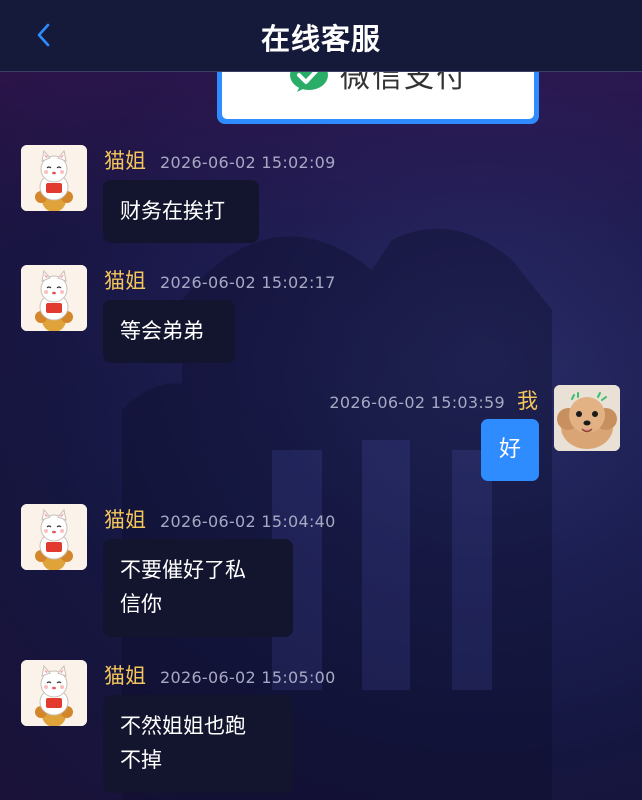 This screenshot has width=642, height=800. Describe the element at coordinates (248, 677) in the screenshot. I see `message-time: 2026-06-02 15:05:00` at that location.